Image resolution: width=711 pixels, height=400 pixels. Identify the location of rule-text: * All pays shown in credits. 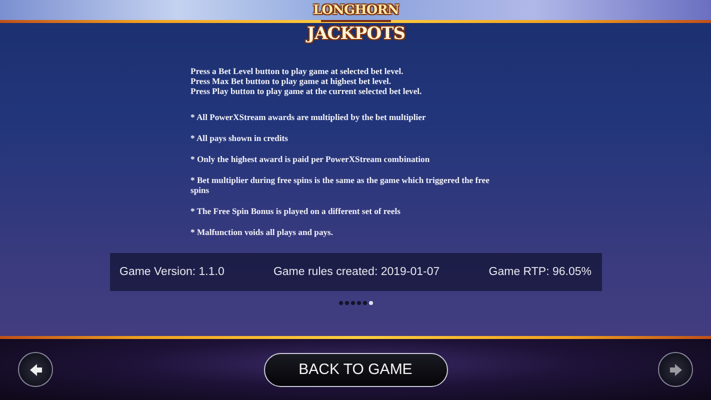
(239, 138).